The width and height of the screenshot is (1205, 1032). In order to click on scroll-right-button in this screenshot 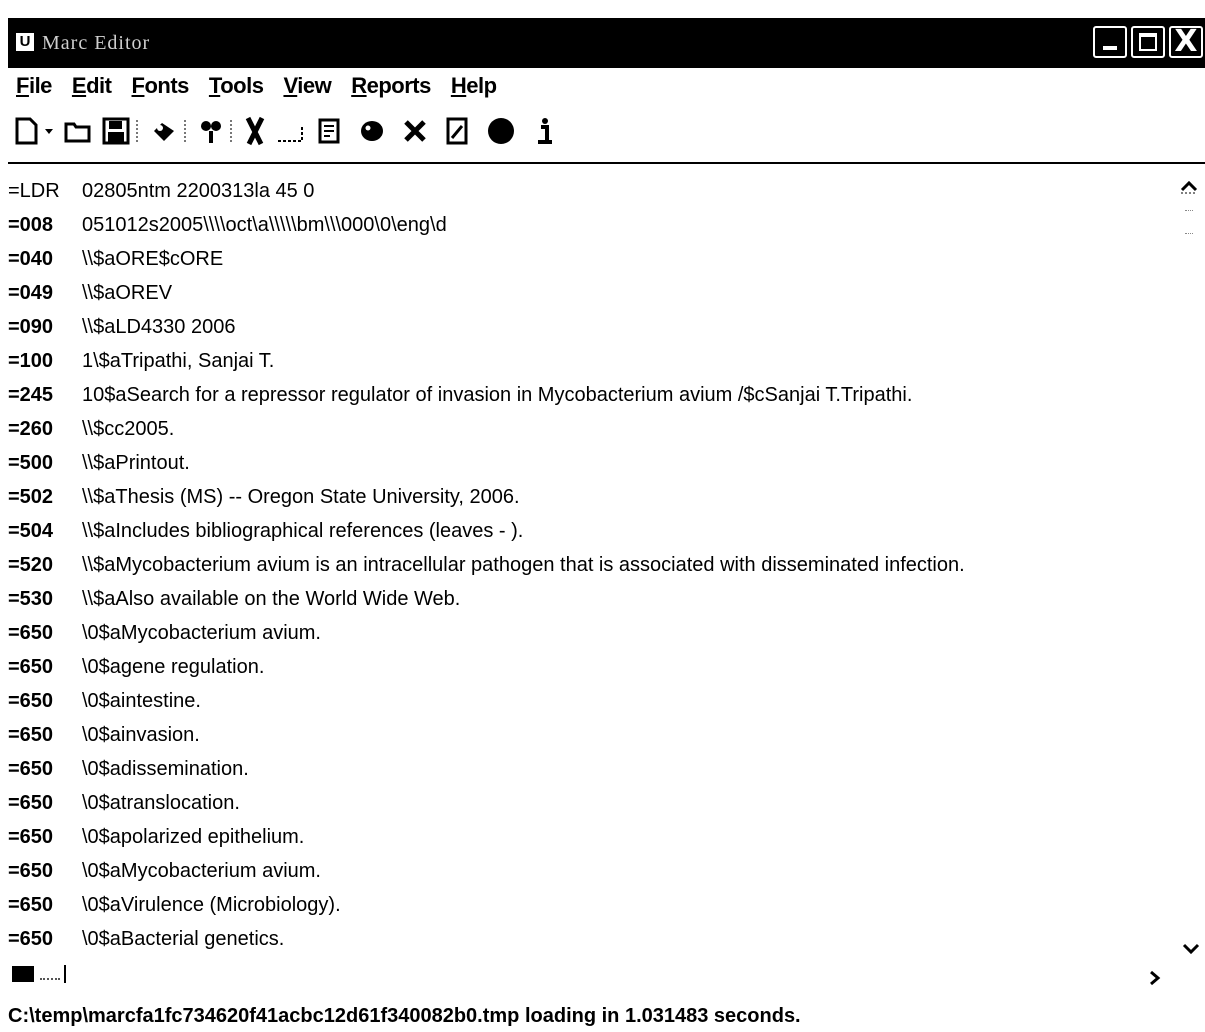, I will do `click(1154, 980)`.